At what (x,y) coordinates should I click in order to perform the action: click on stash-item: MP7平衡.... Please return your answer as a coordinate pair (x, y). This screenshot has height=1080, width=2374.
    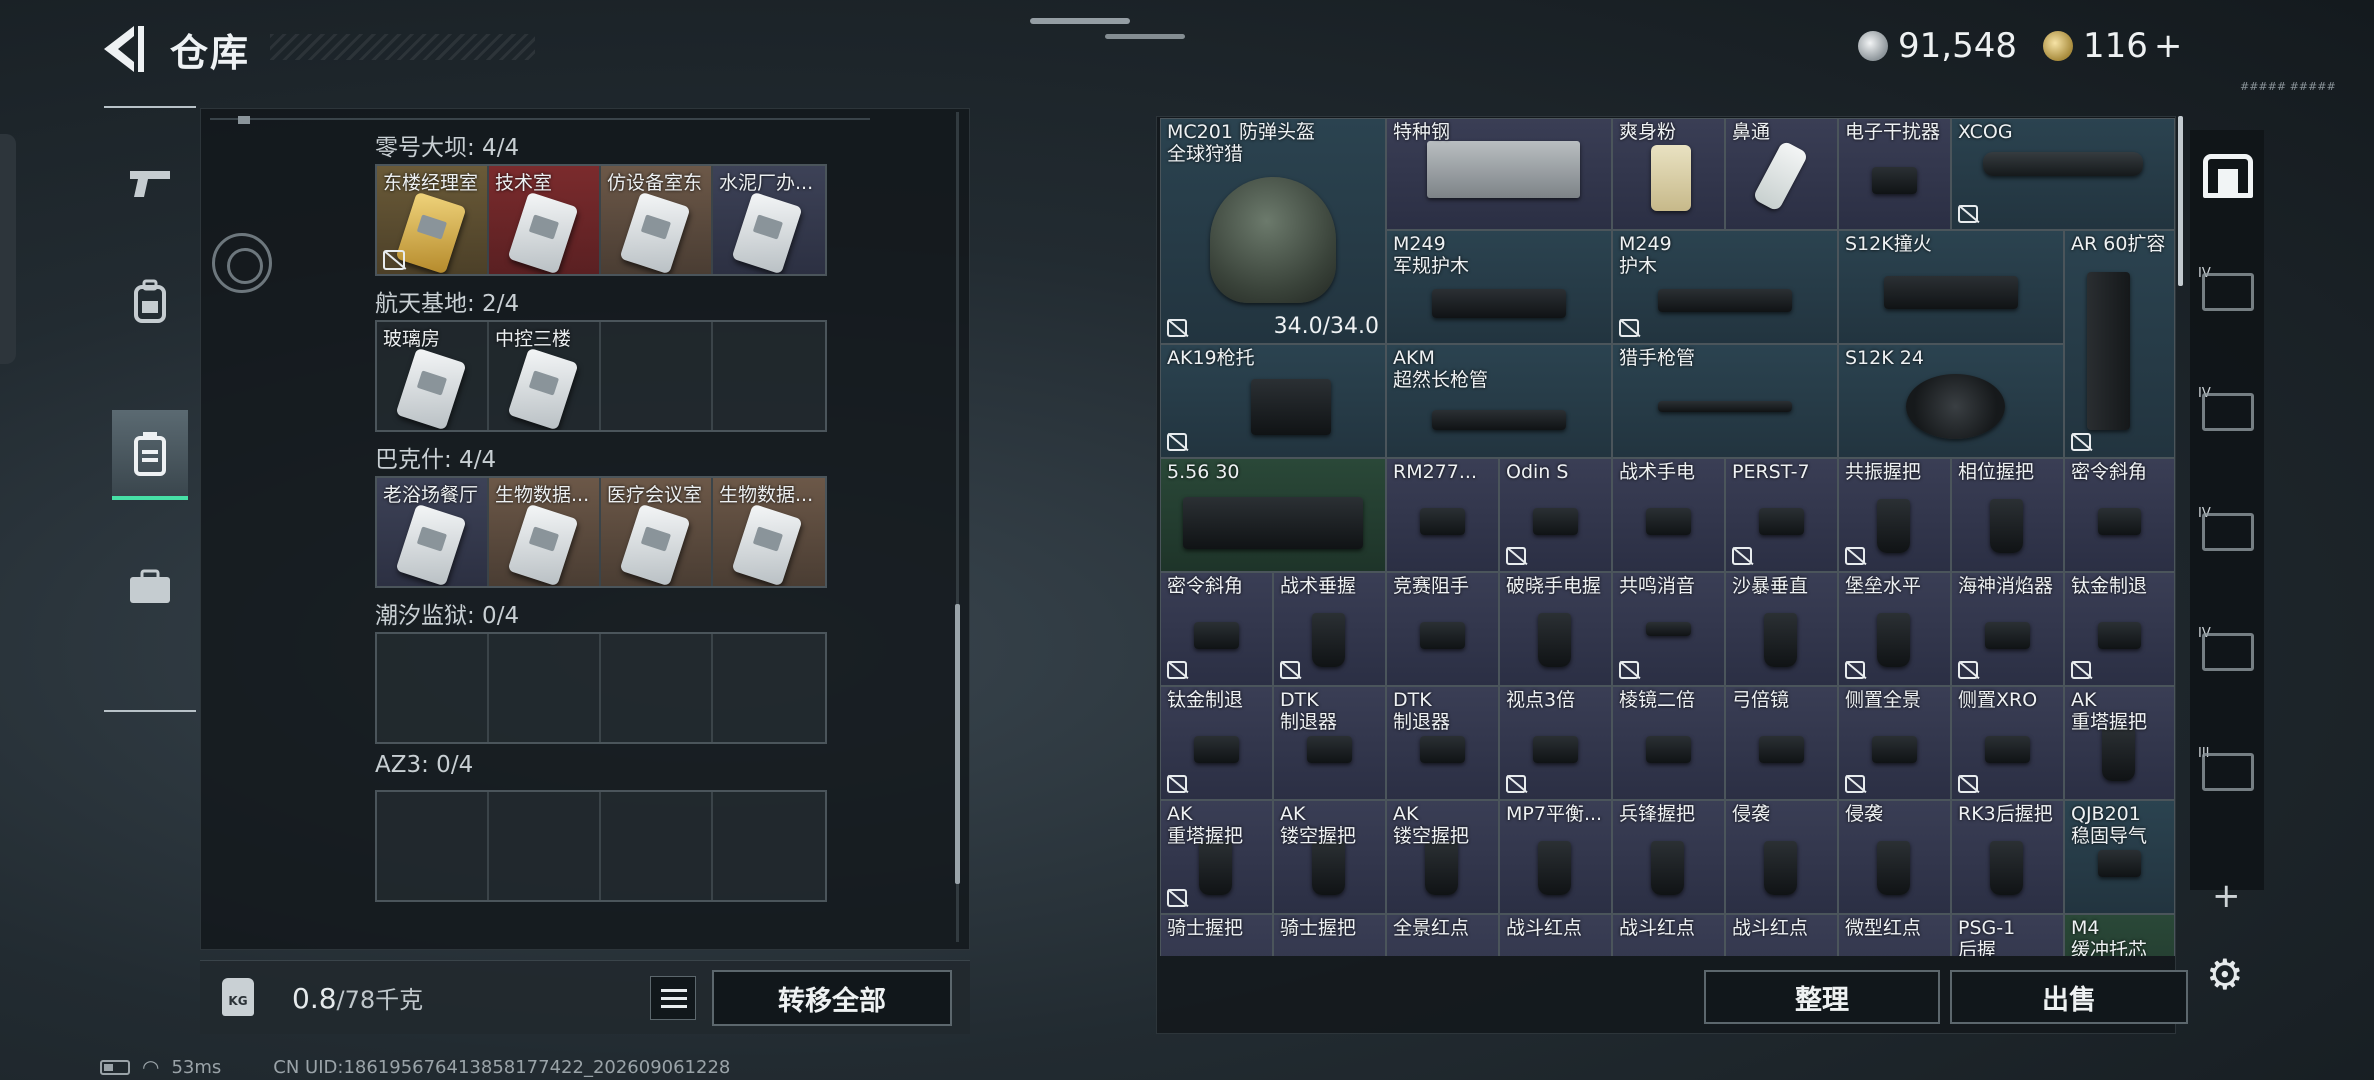
    Looking at the image, I should click on (1555, 857).